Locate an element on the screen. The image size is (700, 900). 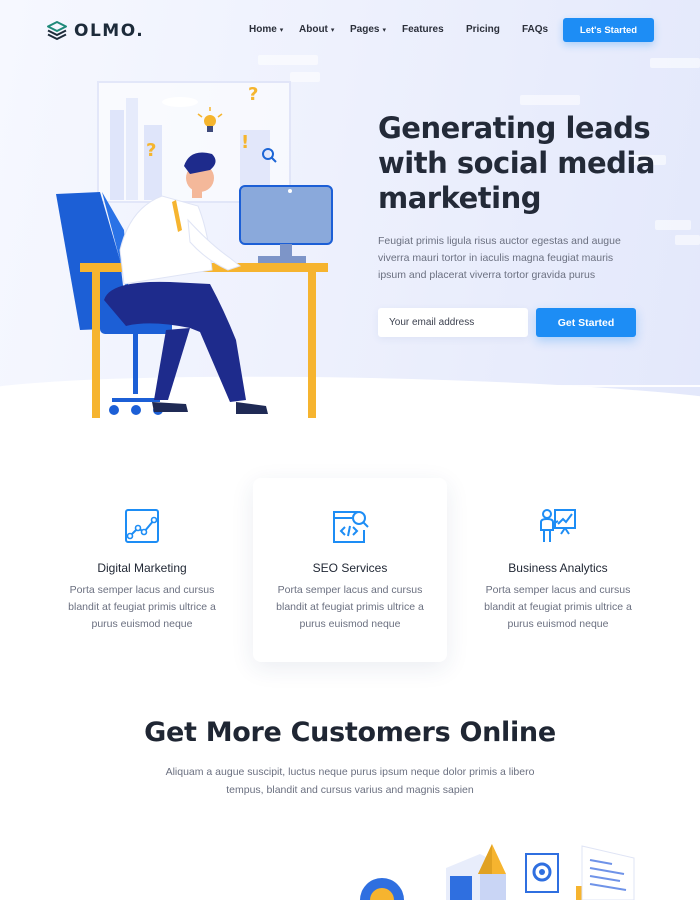
service-title: Digital Marketing is located at coordinates (142, 568).